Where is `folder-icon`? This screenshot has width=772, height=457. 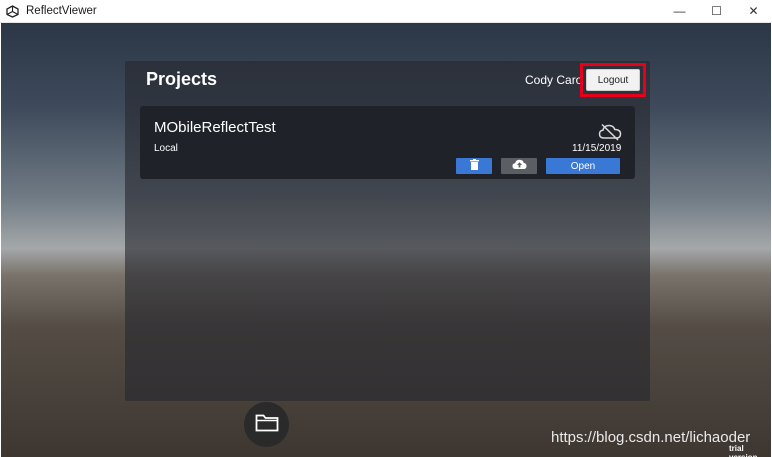 folder-icon is located at coordinates (267, 425).